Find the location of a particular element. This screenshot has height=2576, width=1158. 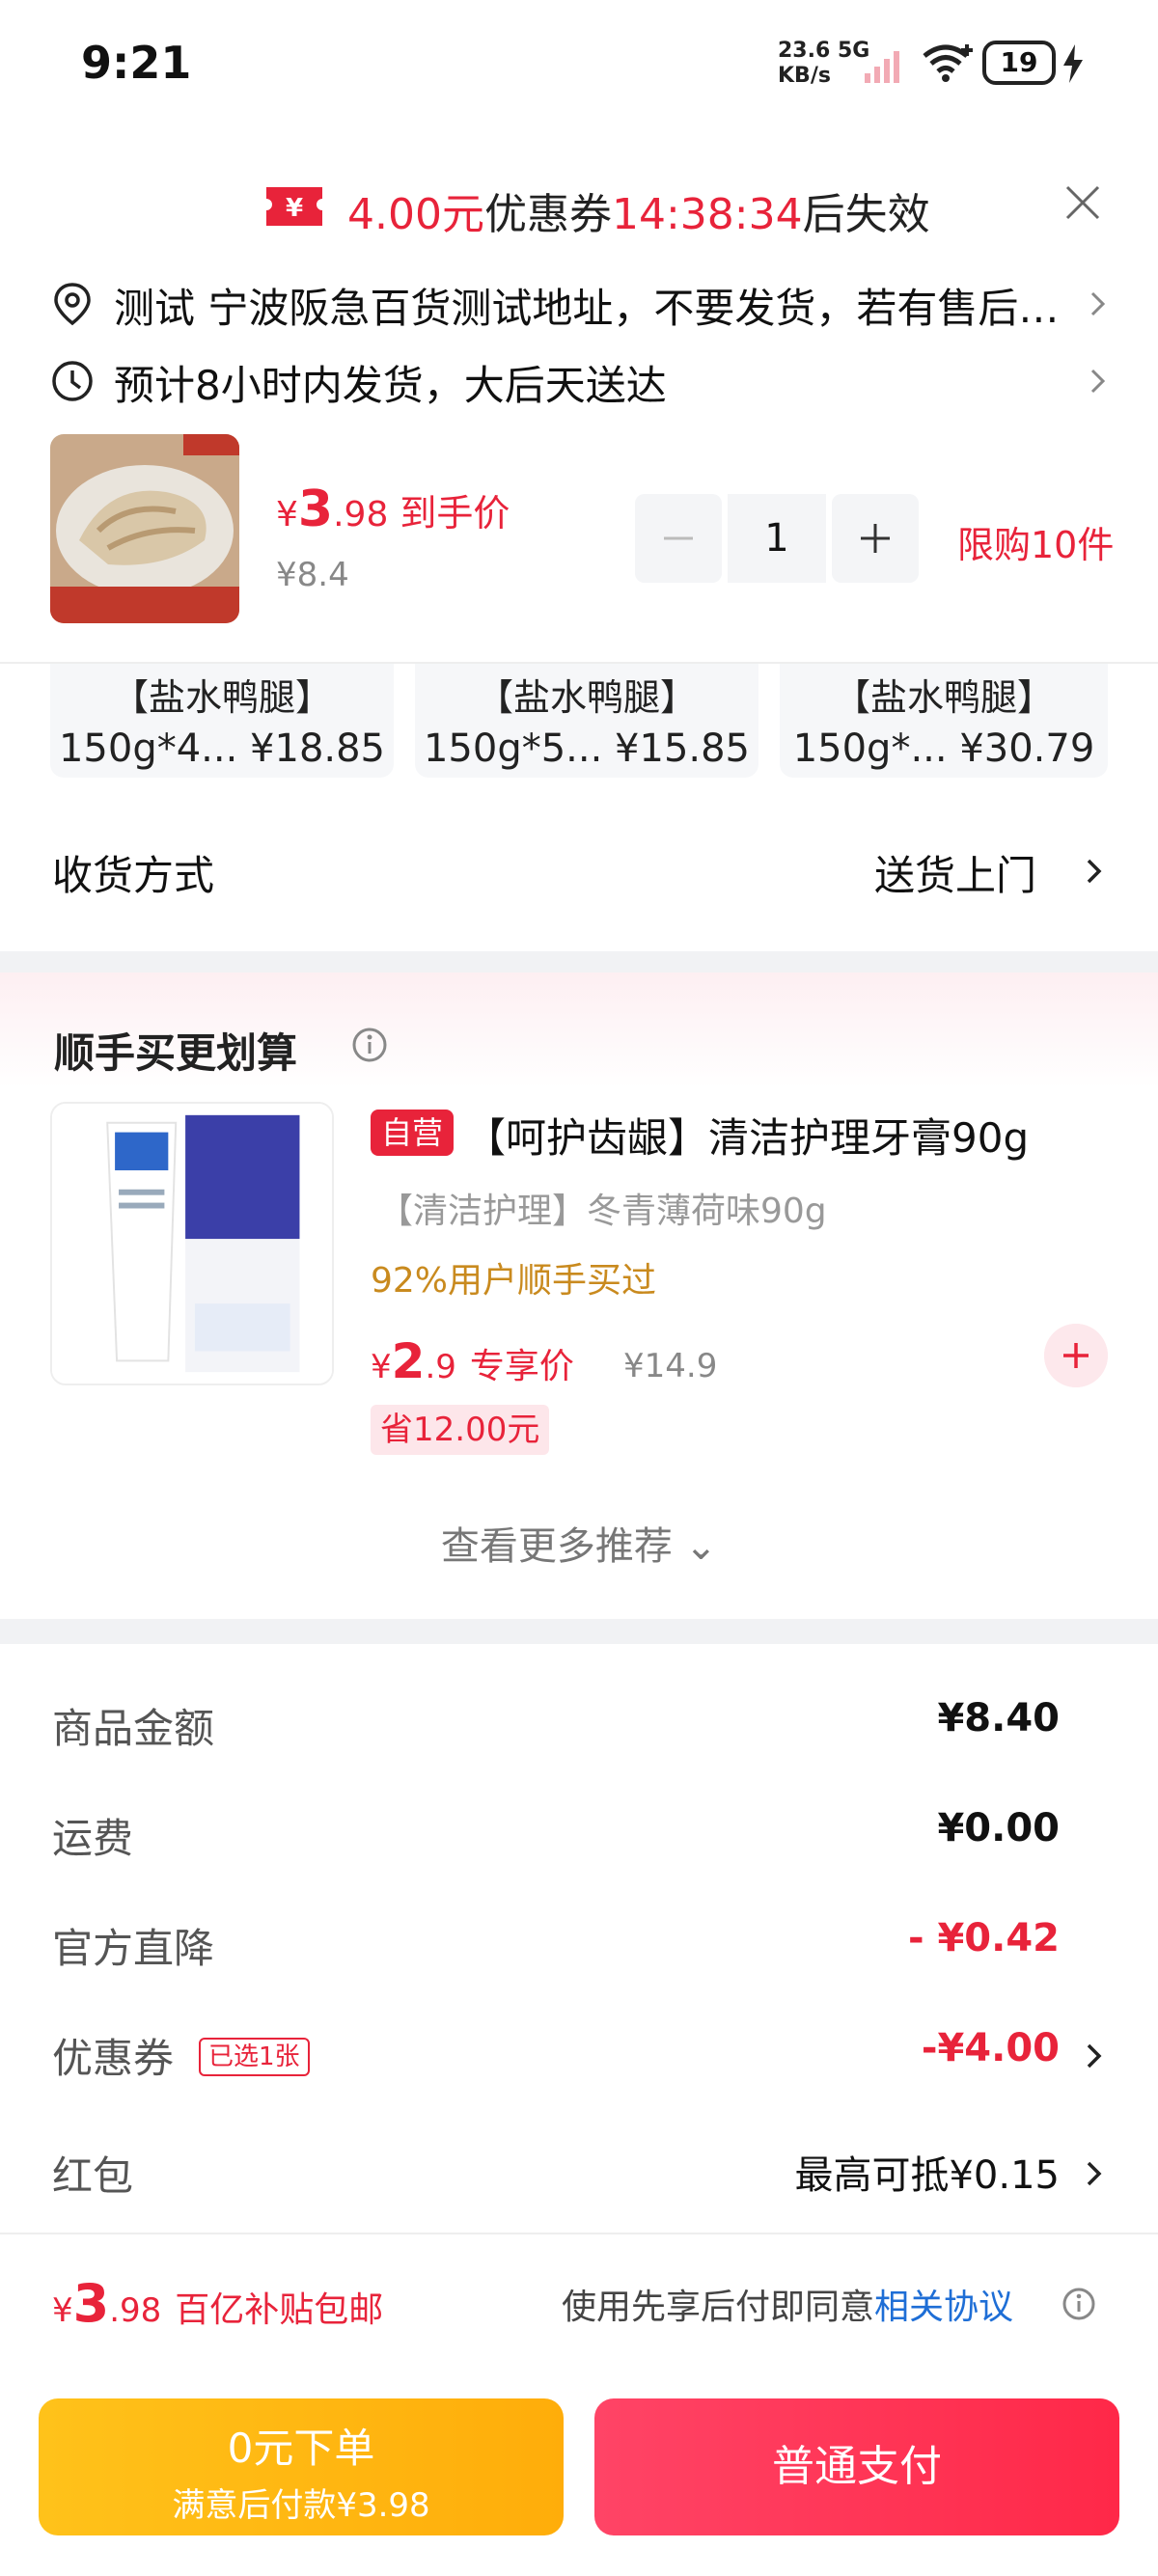

red-packet-label: 红包 is located at coordinates (93, 2176).